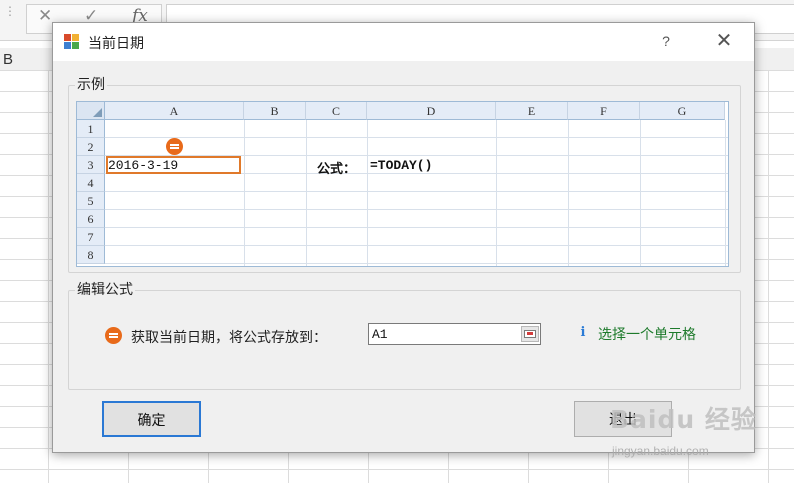 The height and width of the screenshot is (483, 794). What do you see at coordinates (683, 419) in the screenshot?
I see `watermark-logo-text: Baidu 经验` at bounding box center [683, 419].